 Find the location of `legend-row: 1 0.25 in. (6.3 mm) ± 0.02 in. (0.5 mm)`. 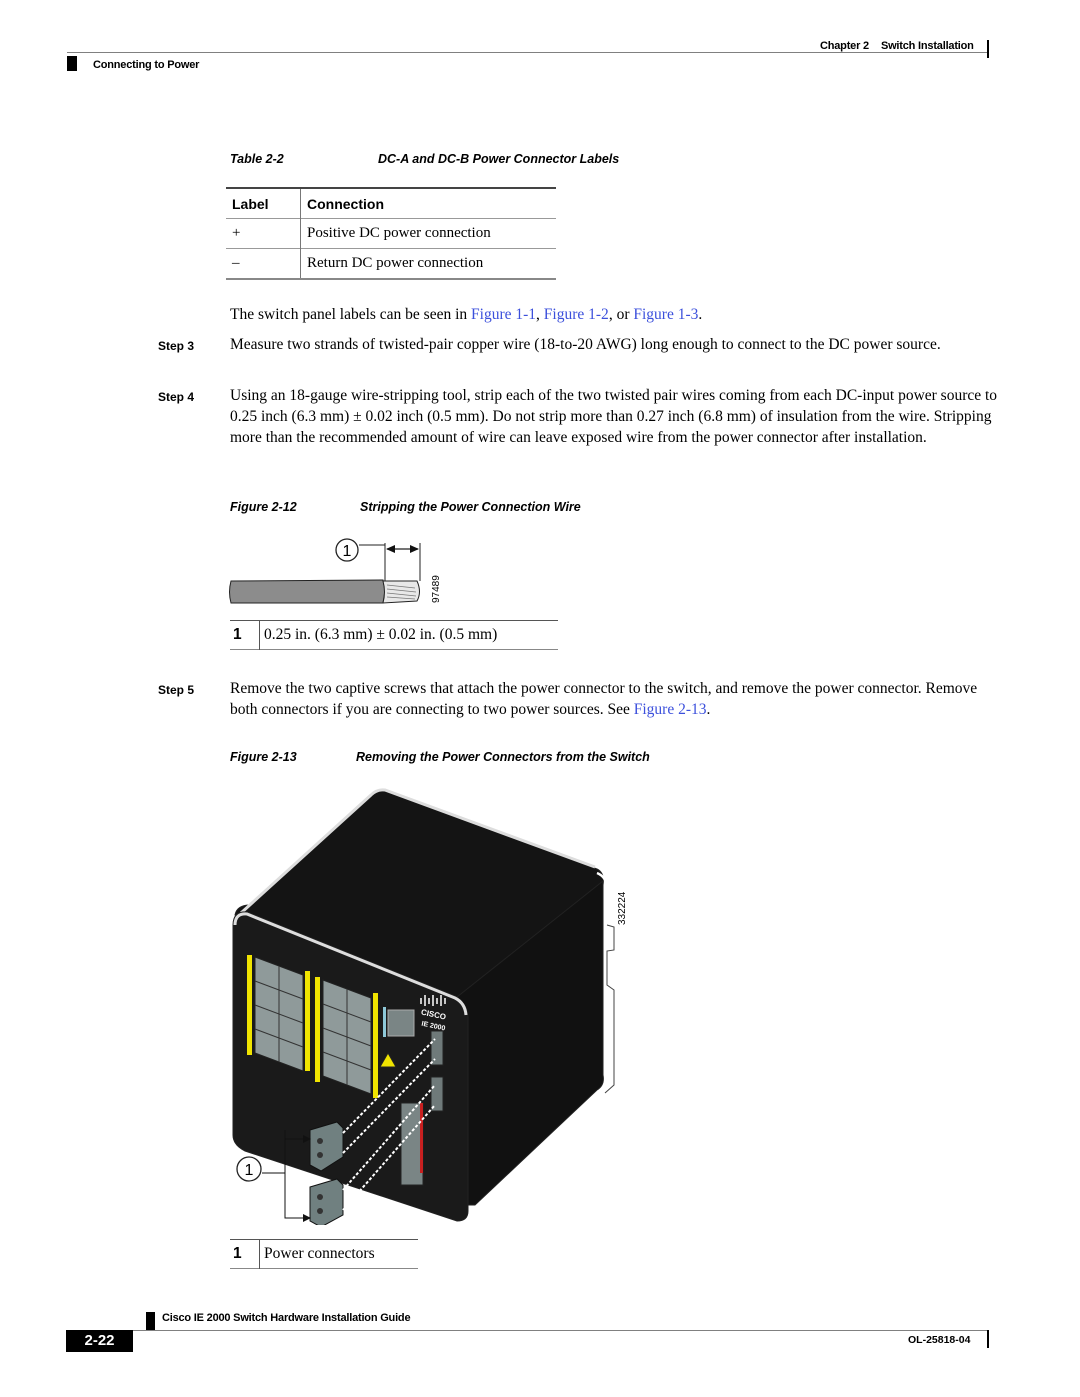

legend-row: 1 0.25 in. (6.3 mm) ± 0.02 in. (0.5 mm) is located at coordinates (394, 635).